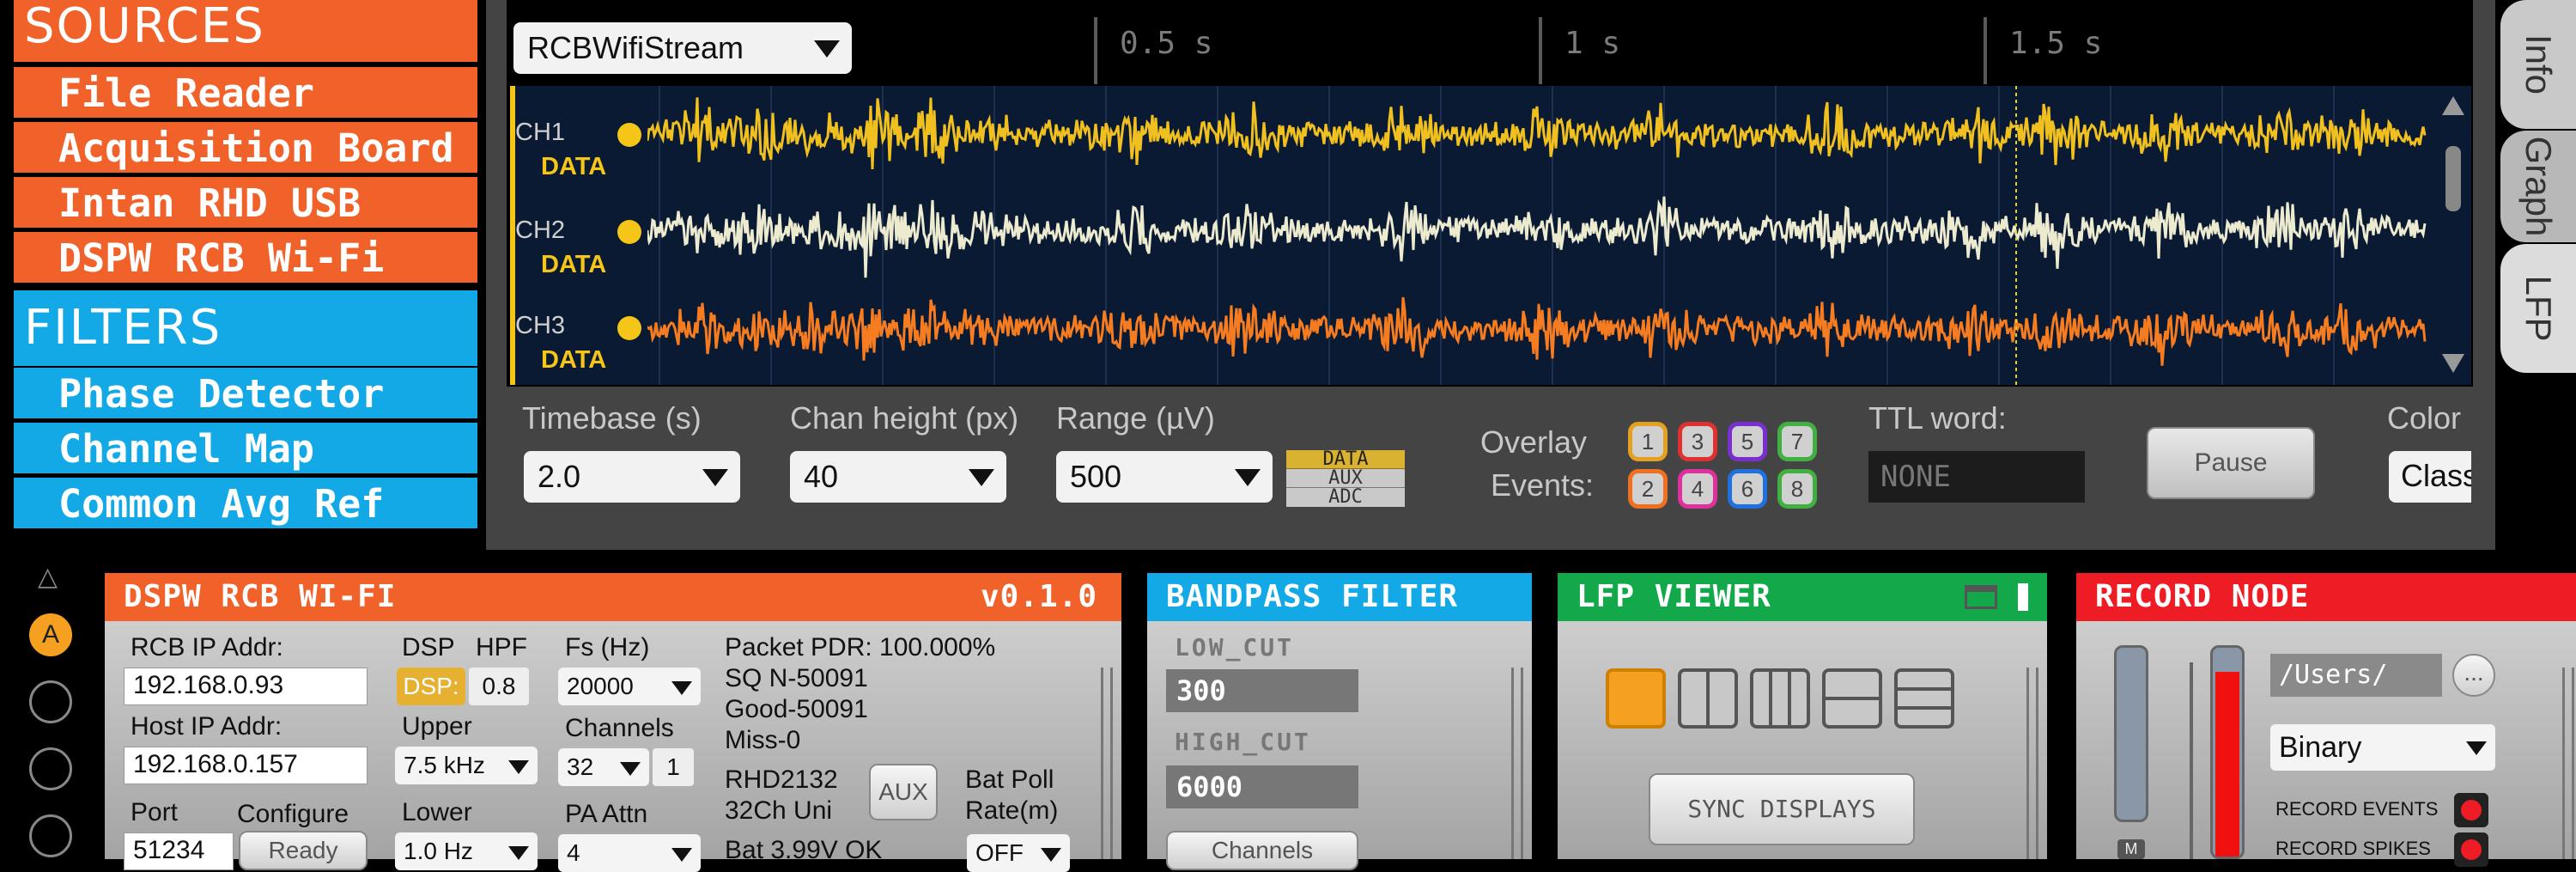 The width and height of the screenshot is (2576, 872). What do you see at coordinates (1976, 477) in the screenshot?
I see `ttl-word-value: NONE` at bounding box center [1976, 477].